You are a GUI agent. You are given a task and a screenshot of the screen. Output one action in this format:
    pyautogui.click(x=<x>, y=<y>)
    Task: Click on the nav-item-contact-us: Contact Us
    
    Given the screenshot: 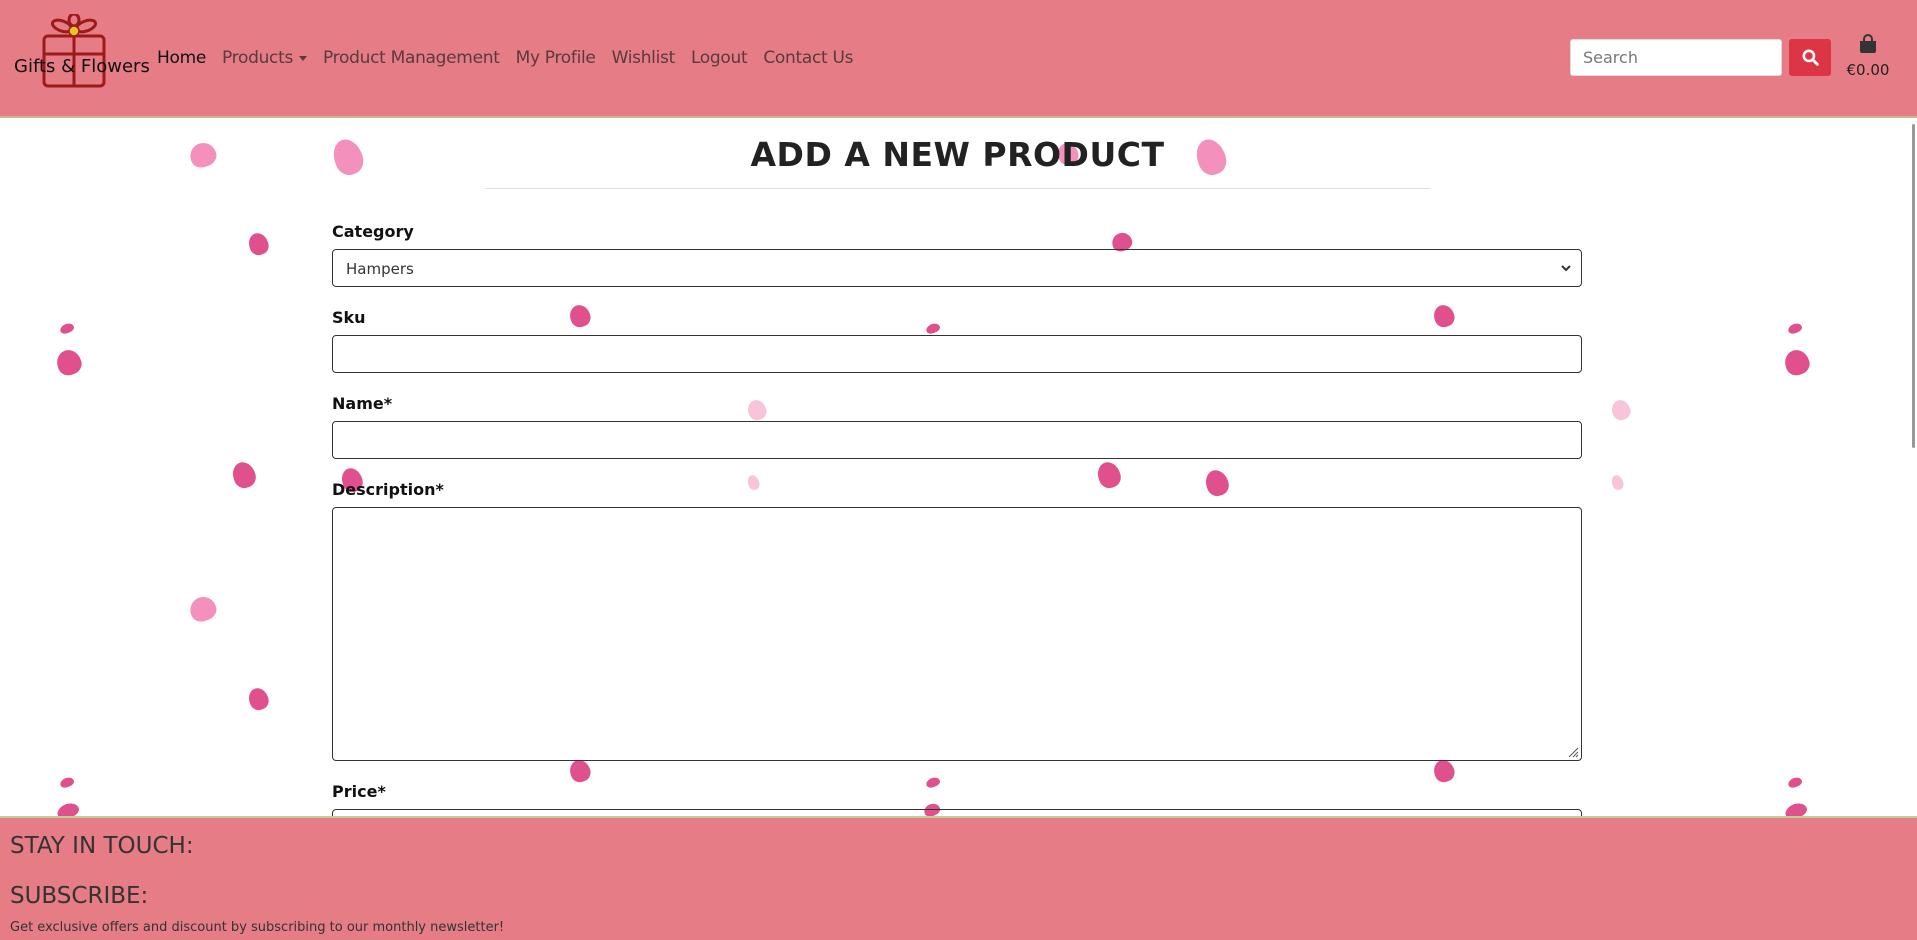 What is the action you would take?
    pyautogui.click(x=808, y=58)
    